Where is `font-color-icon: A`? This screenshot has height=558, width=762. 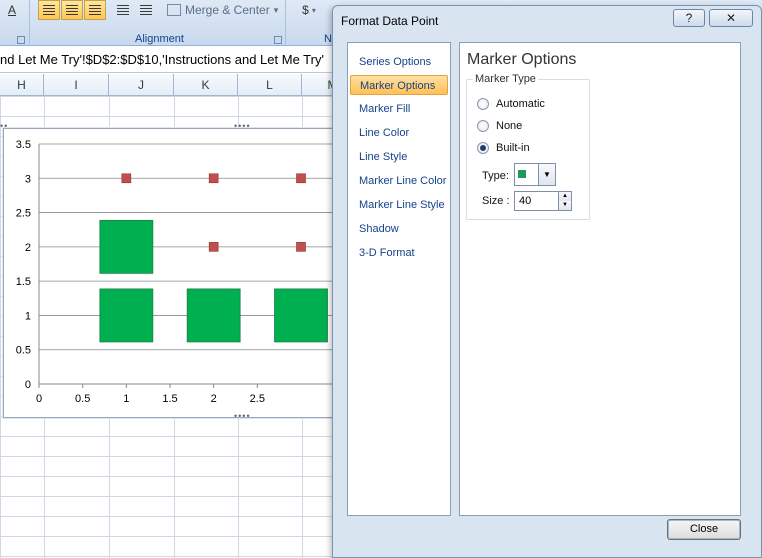
font-color-icon: A is located at coordinates (11, 10).